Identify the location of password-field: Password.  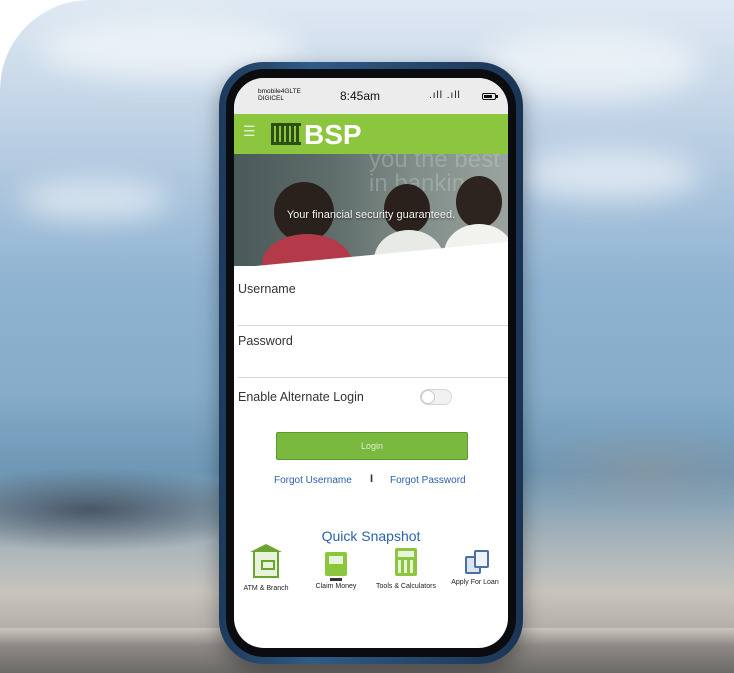
(373, 356).